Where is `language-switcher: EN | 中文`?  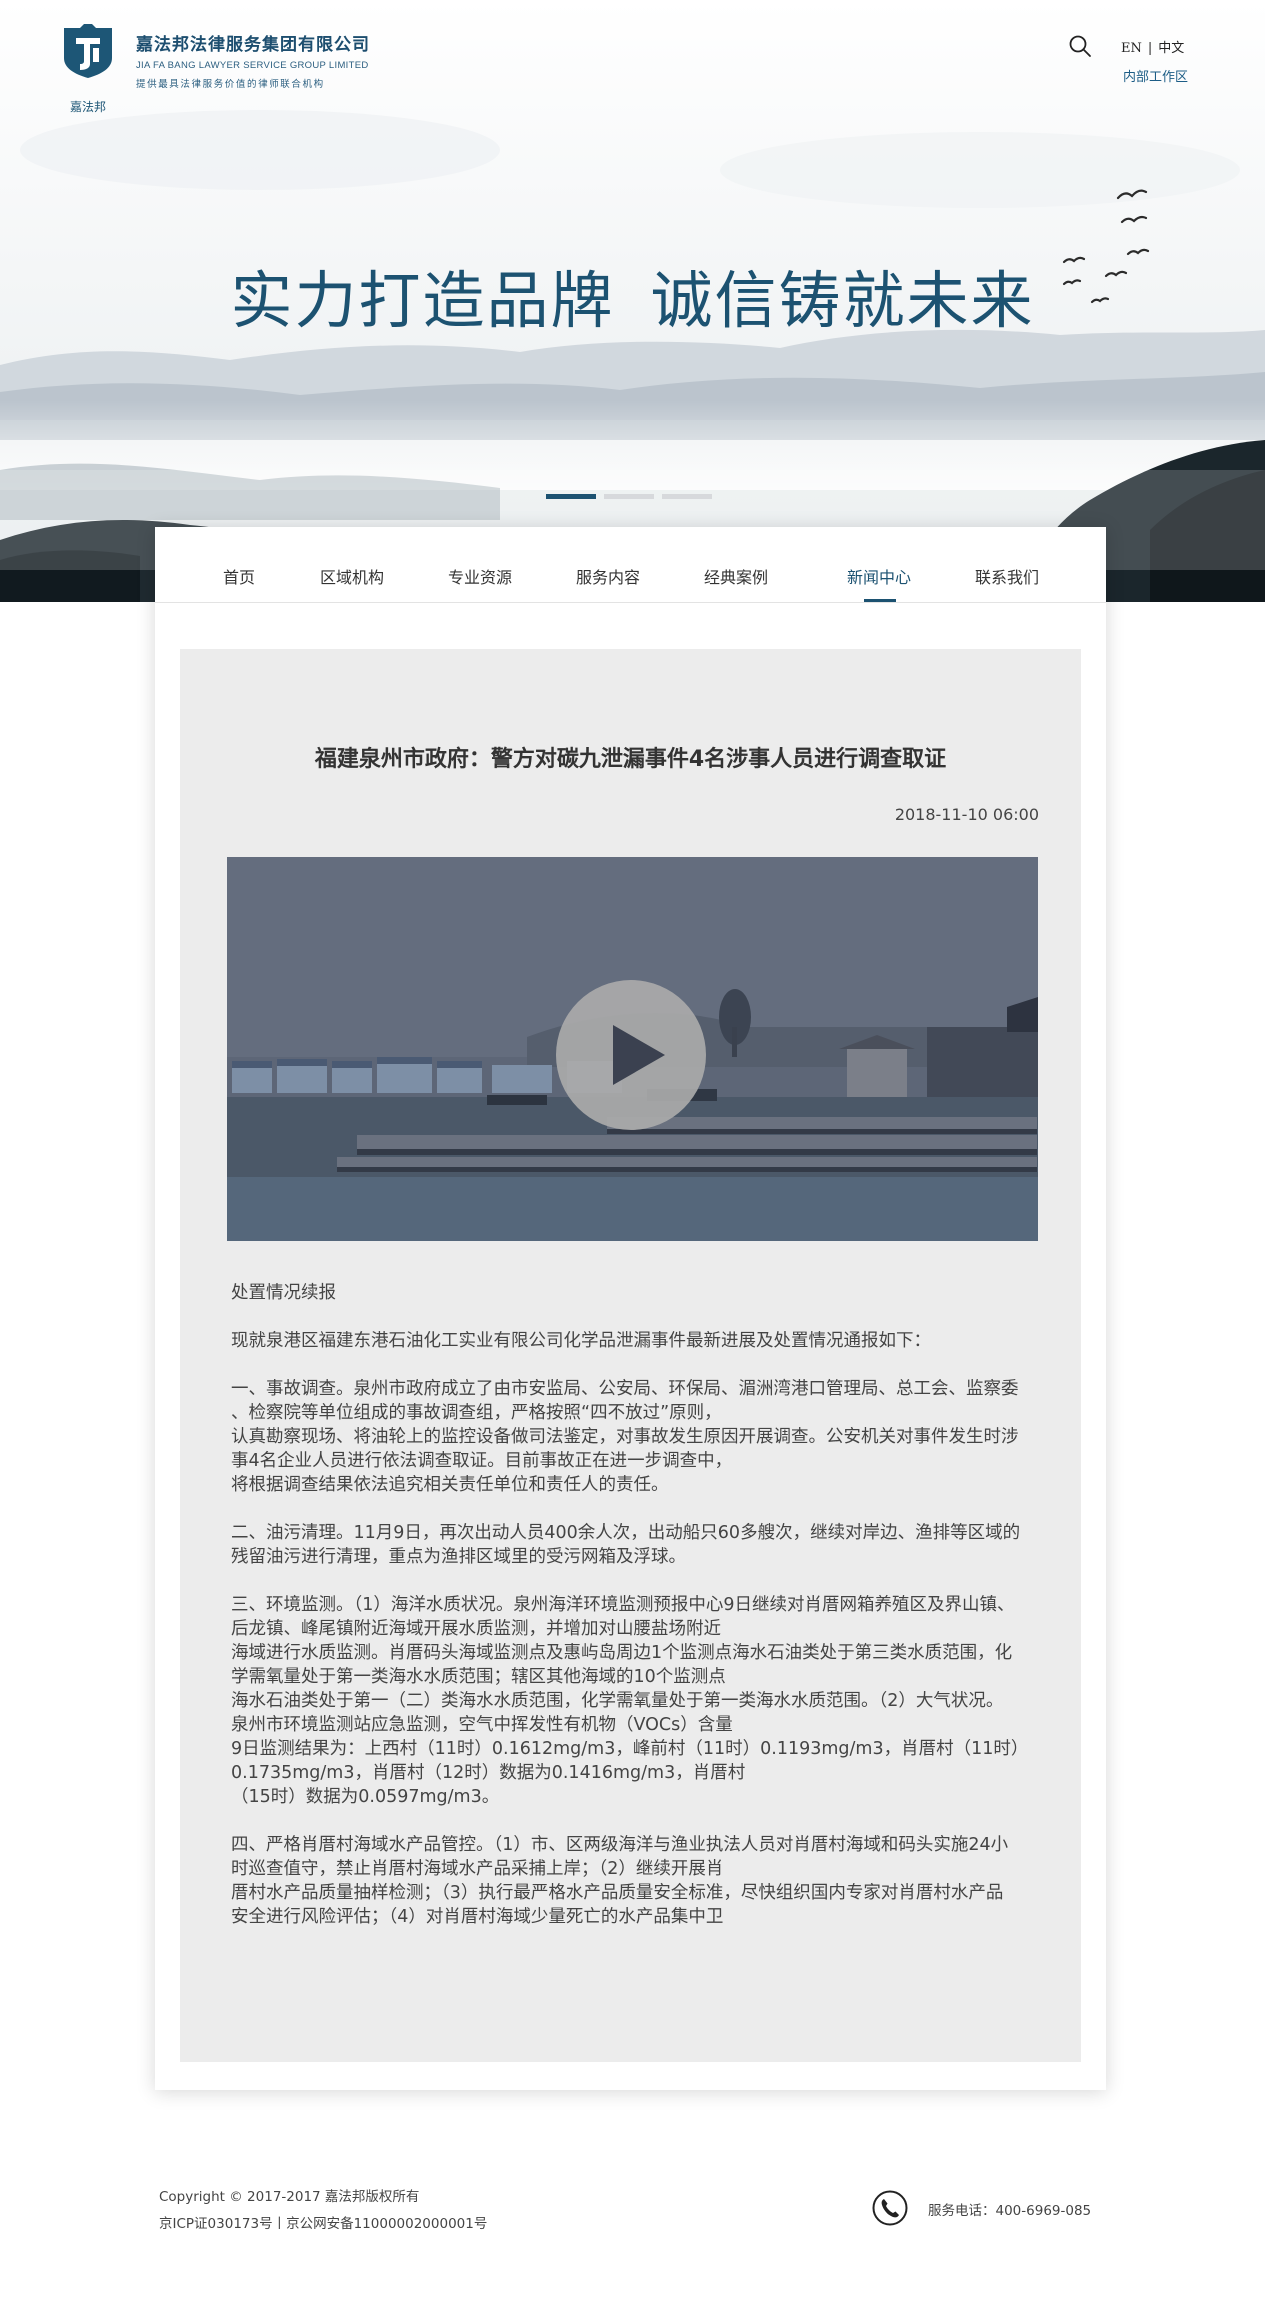
language-switcher: EN | 中文 is located at coordinates (1152, 46).